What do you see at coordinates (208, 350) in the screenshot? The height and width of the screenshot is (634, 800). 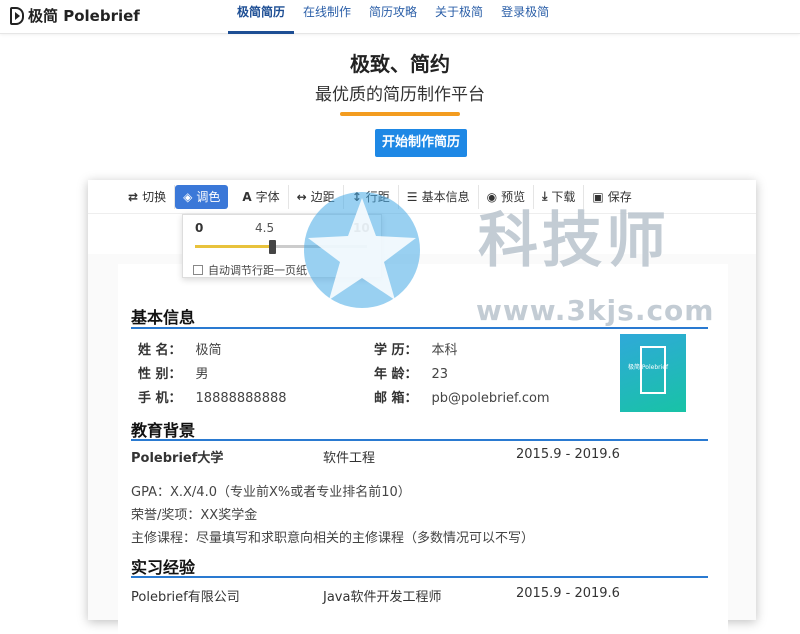 I see `field-value: 极简` at bounding box center [208, 350].